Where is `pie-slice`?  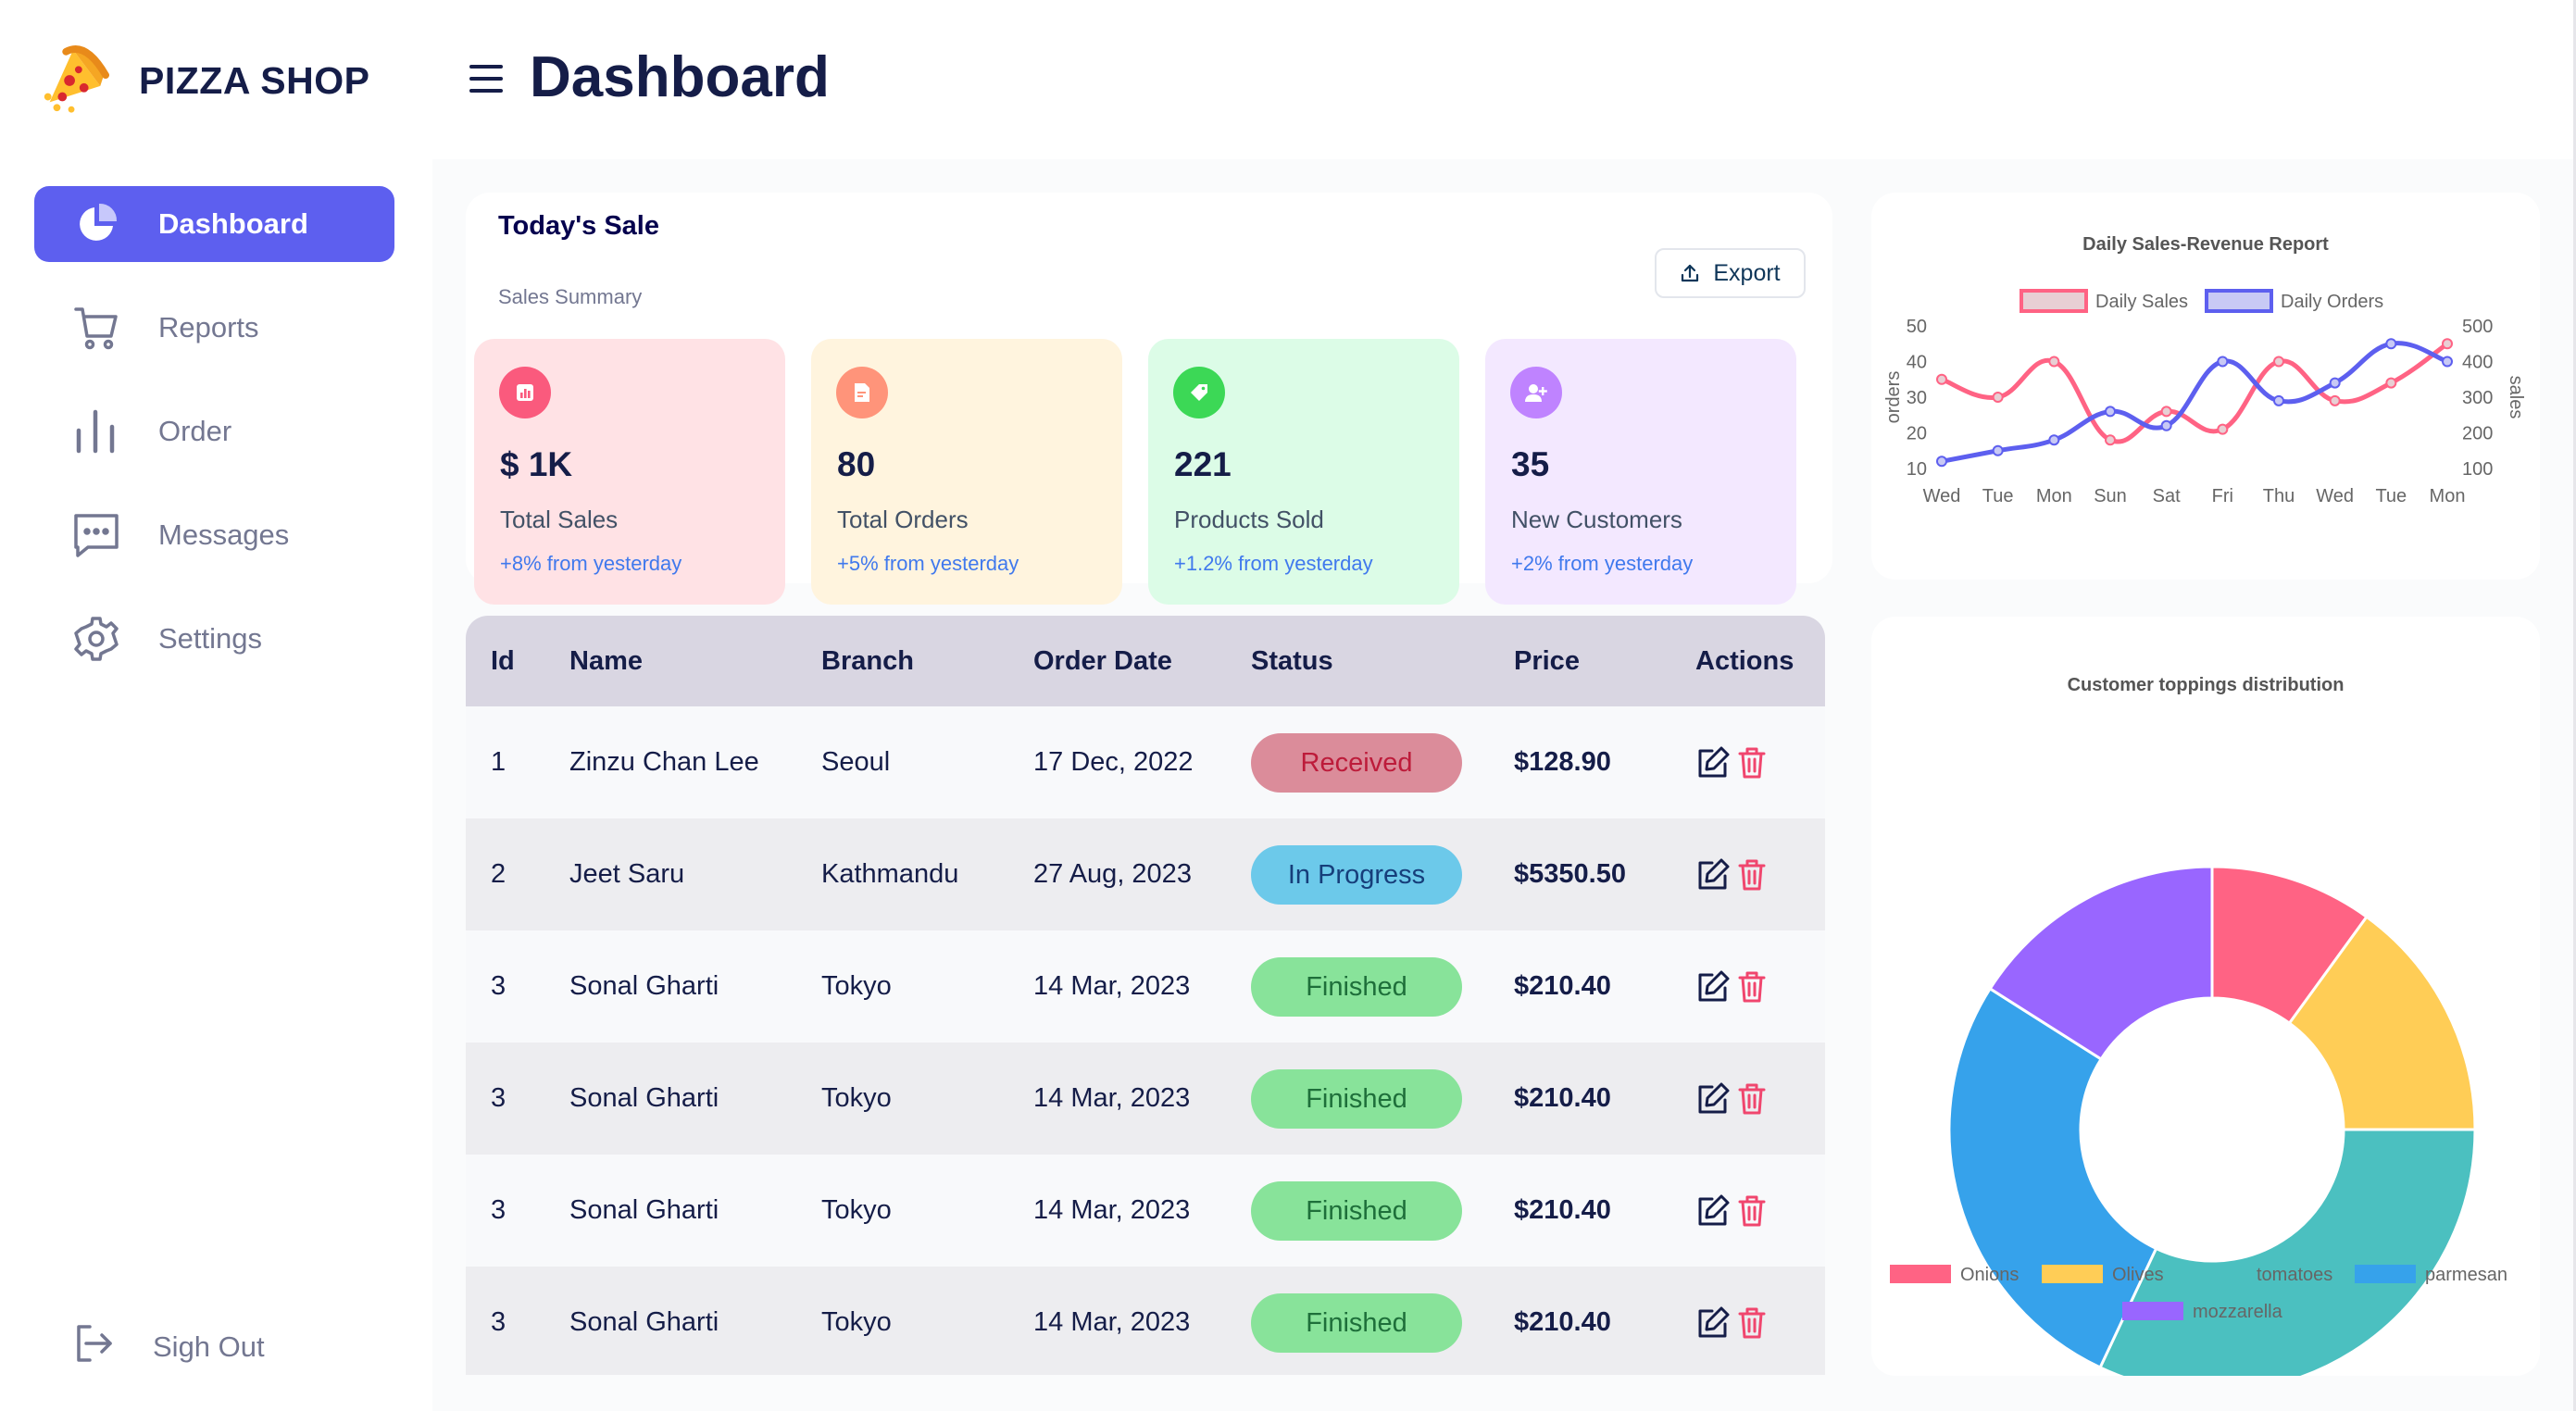 pie-slice is located at coordinates (2287, 1261).